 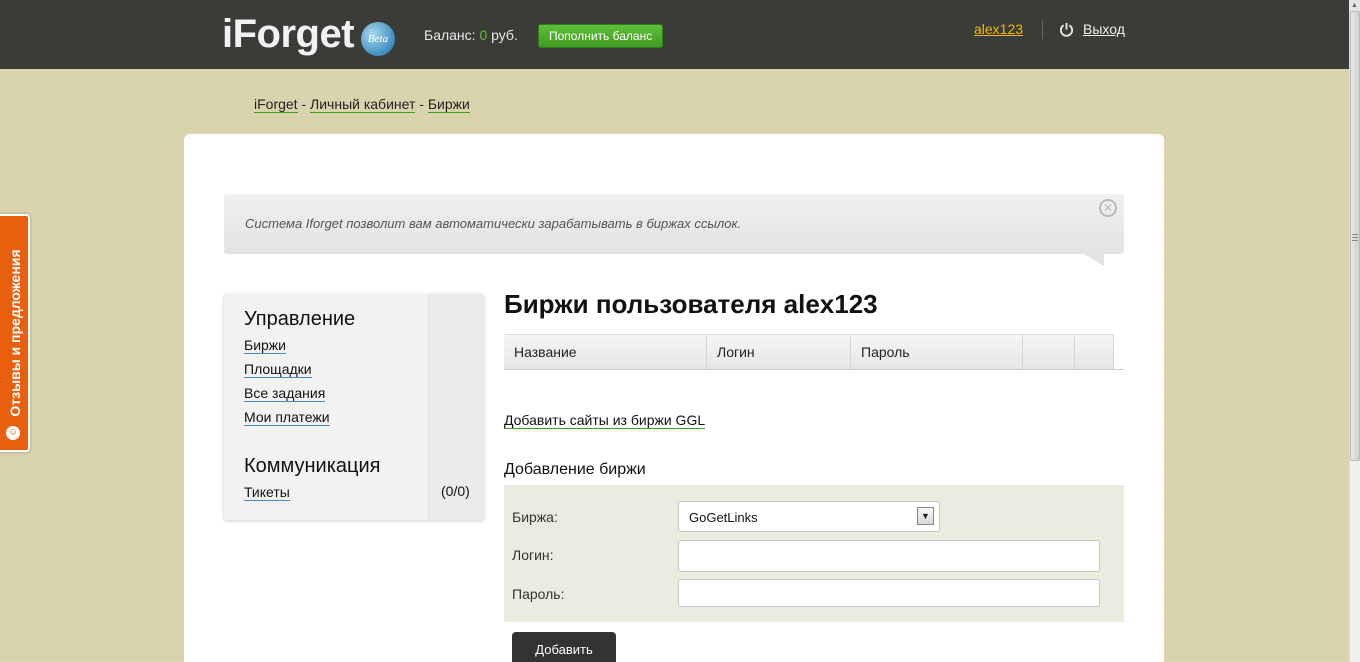 What do you see at coordinates (809, 516) in the screenshot?
I see `exchange-select: GoGetLinks` at bounding box center [809, 516].